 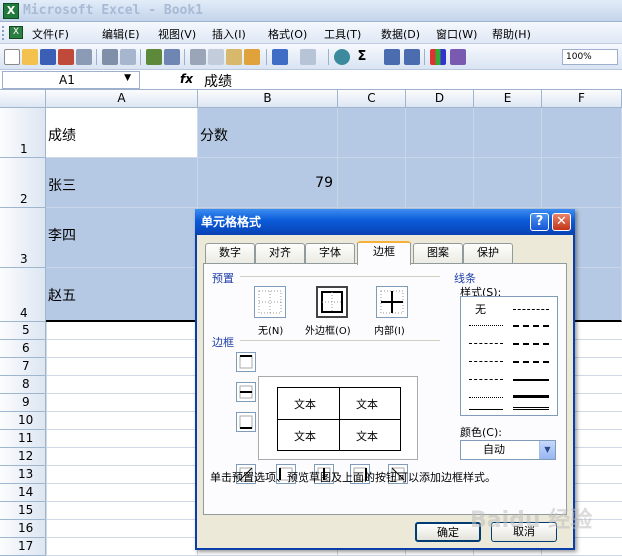 What do you see at coordinates (270, 302) in the screenshot?
I see `preset-none-button` at bounding box center [270, 302].